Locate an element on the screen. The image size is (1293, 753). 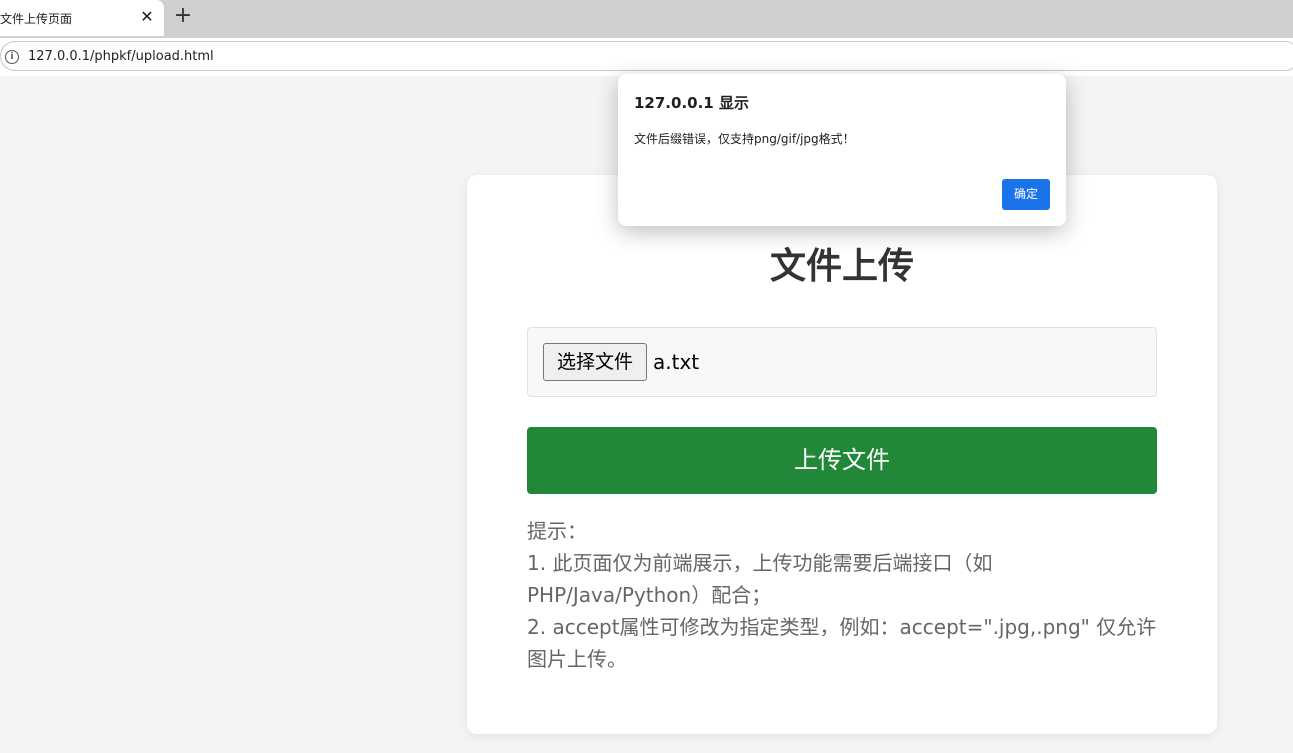
url-text: 127.0.0.1/phpkf/upload.html is located at coordinates (121, 56).